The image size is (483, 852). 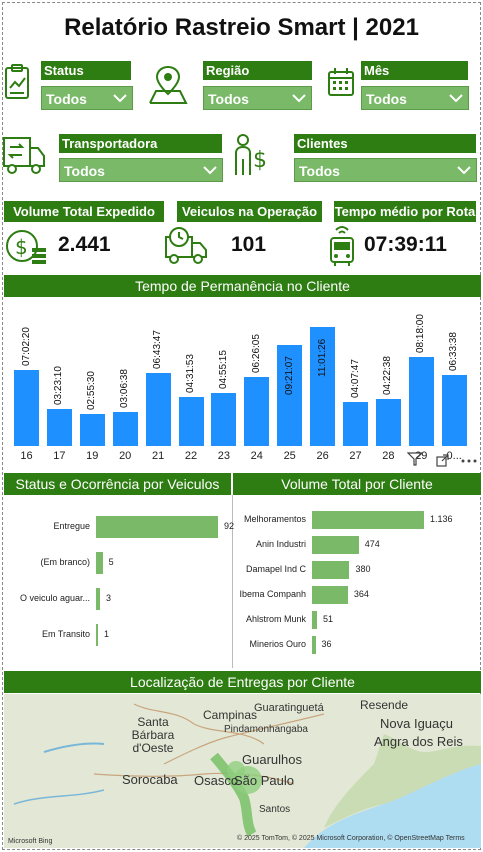 What do you see at coordinates (141, 170) in the screenshot?
I see `transportadora-dropdown: Todos` at bounding box center [141, 170].